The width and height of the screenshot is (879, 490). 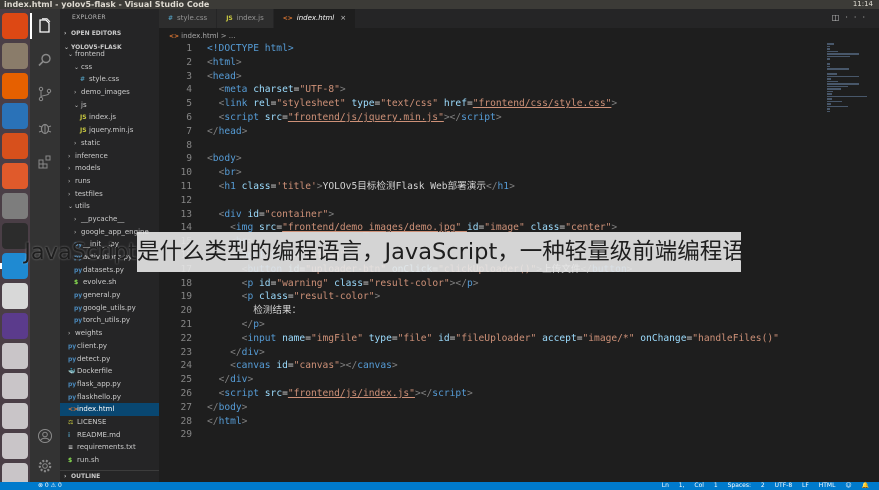 I want to click on line-number: 22, so click(x=186, y=338).